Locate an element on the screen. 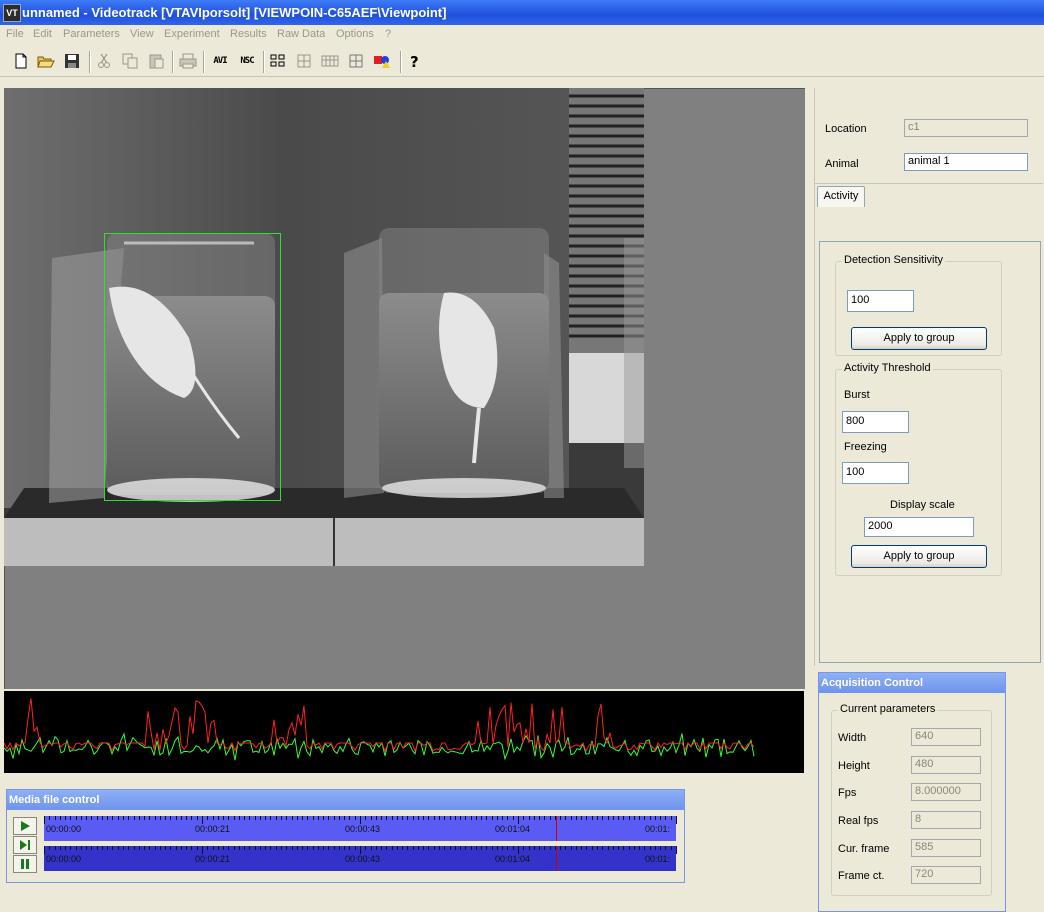 This screenshot has height=912, width=1044. time-label: 00:01:04 is located at coordinates (513, 859).